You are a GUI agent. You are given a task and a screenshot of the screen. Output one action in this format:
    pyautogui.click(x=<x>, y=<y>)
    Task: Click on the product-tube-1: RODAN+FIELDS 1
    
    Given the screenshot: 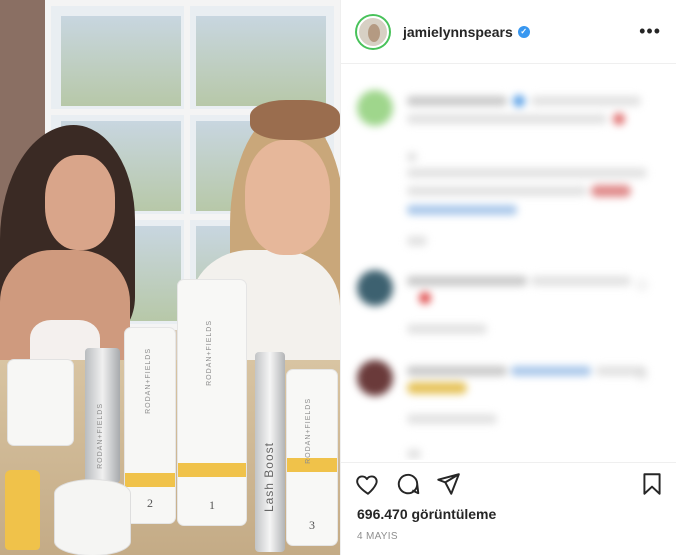 What is the action you would take?
    pyautogui.click(x=212, y=402)
    